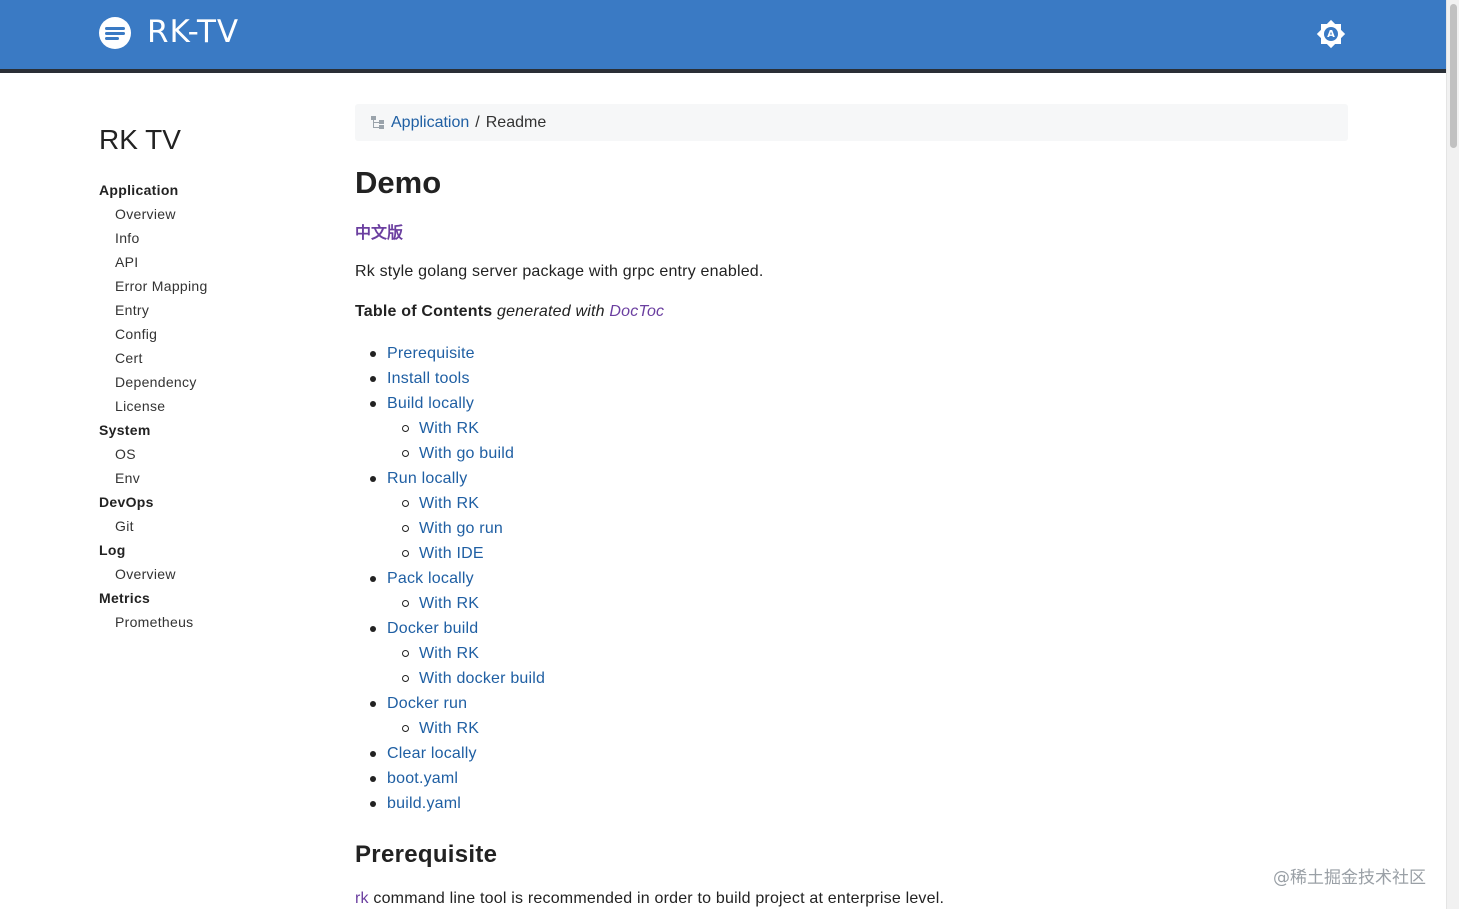 The image size is (1459, 909). What do you see at coordinates (516, 122) in the screenshot?
I see `breadcrumb-current: Readme` at bounding box center [516, 122].